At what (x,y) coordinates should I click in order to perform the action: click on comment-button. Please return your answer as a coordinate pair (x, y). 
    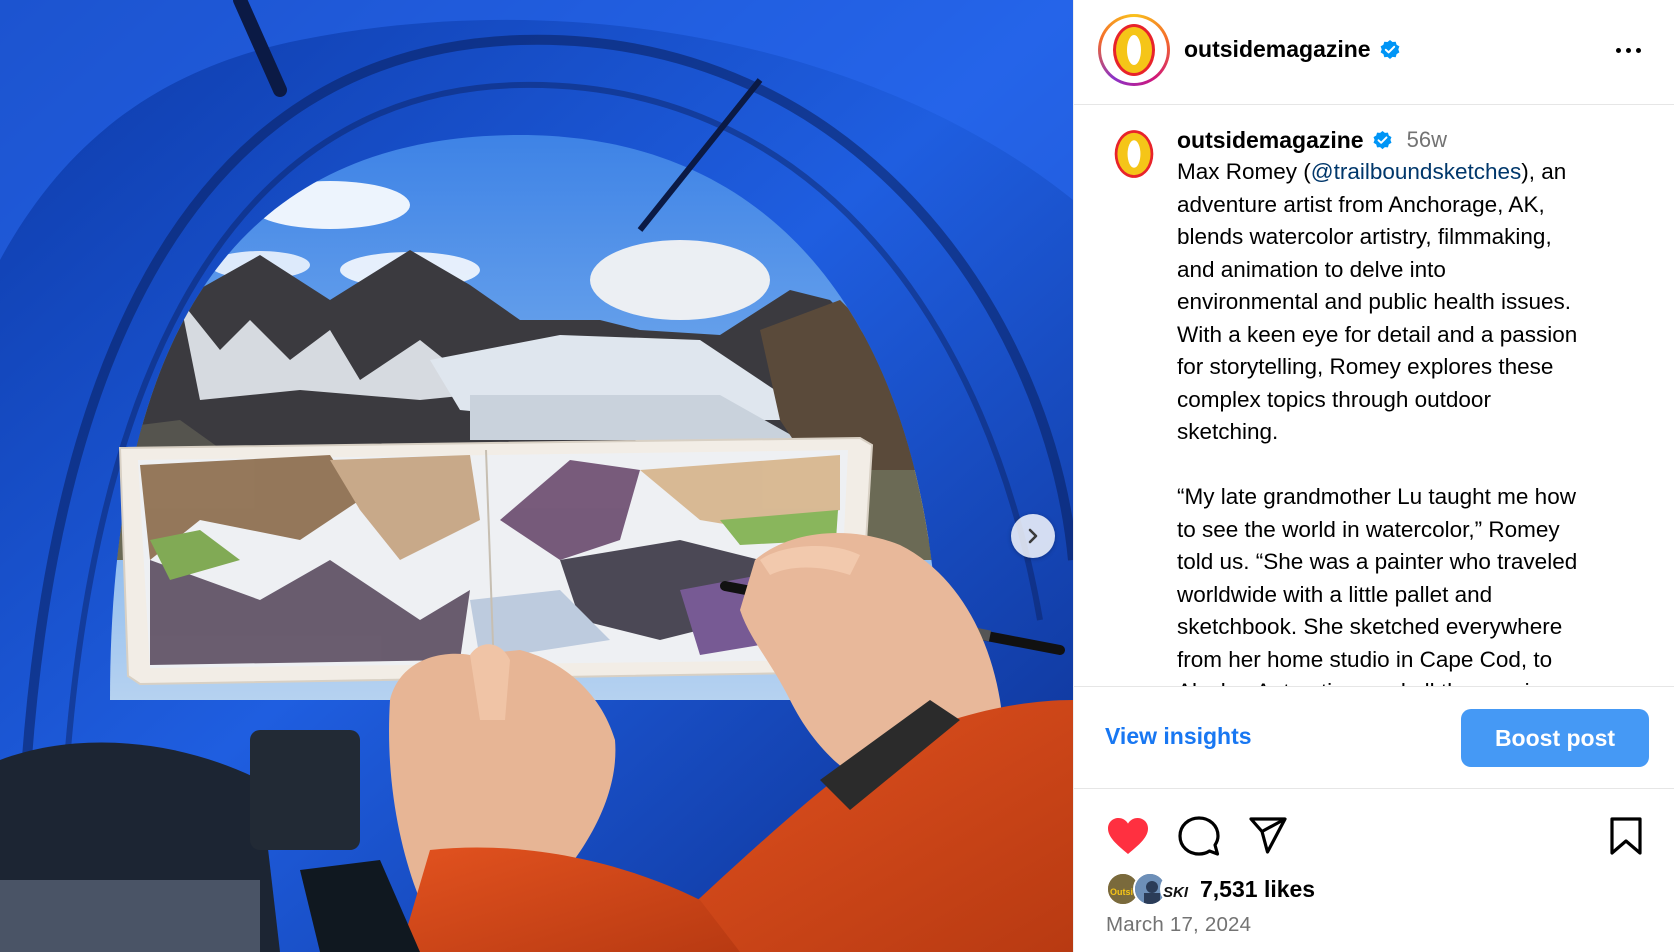
    Looking at the image, I should click on (1199, 836).